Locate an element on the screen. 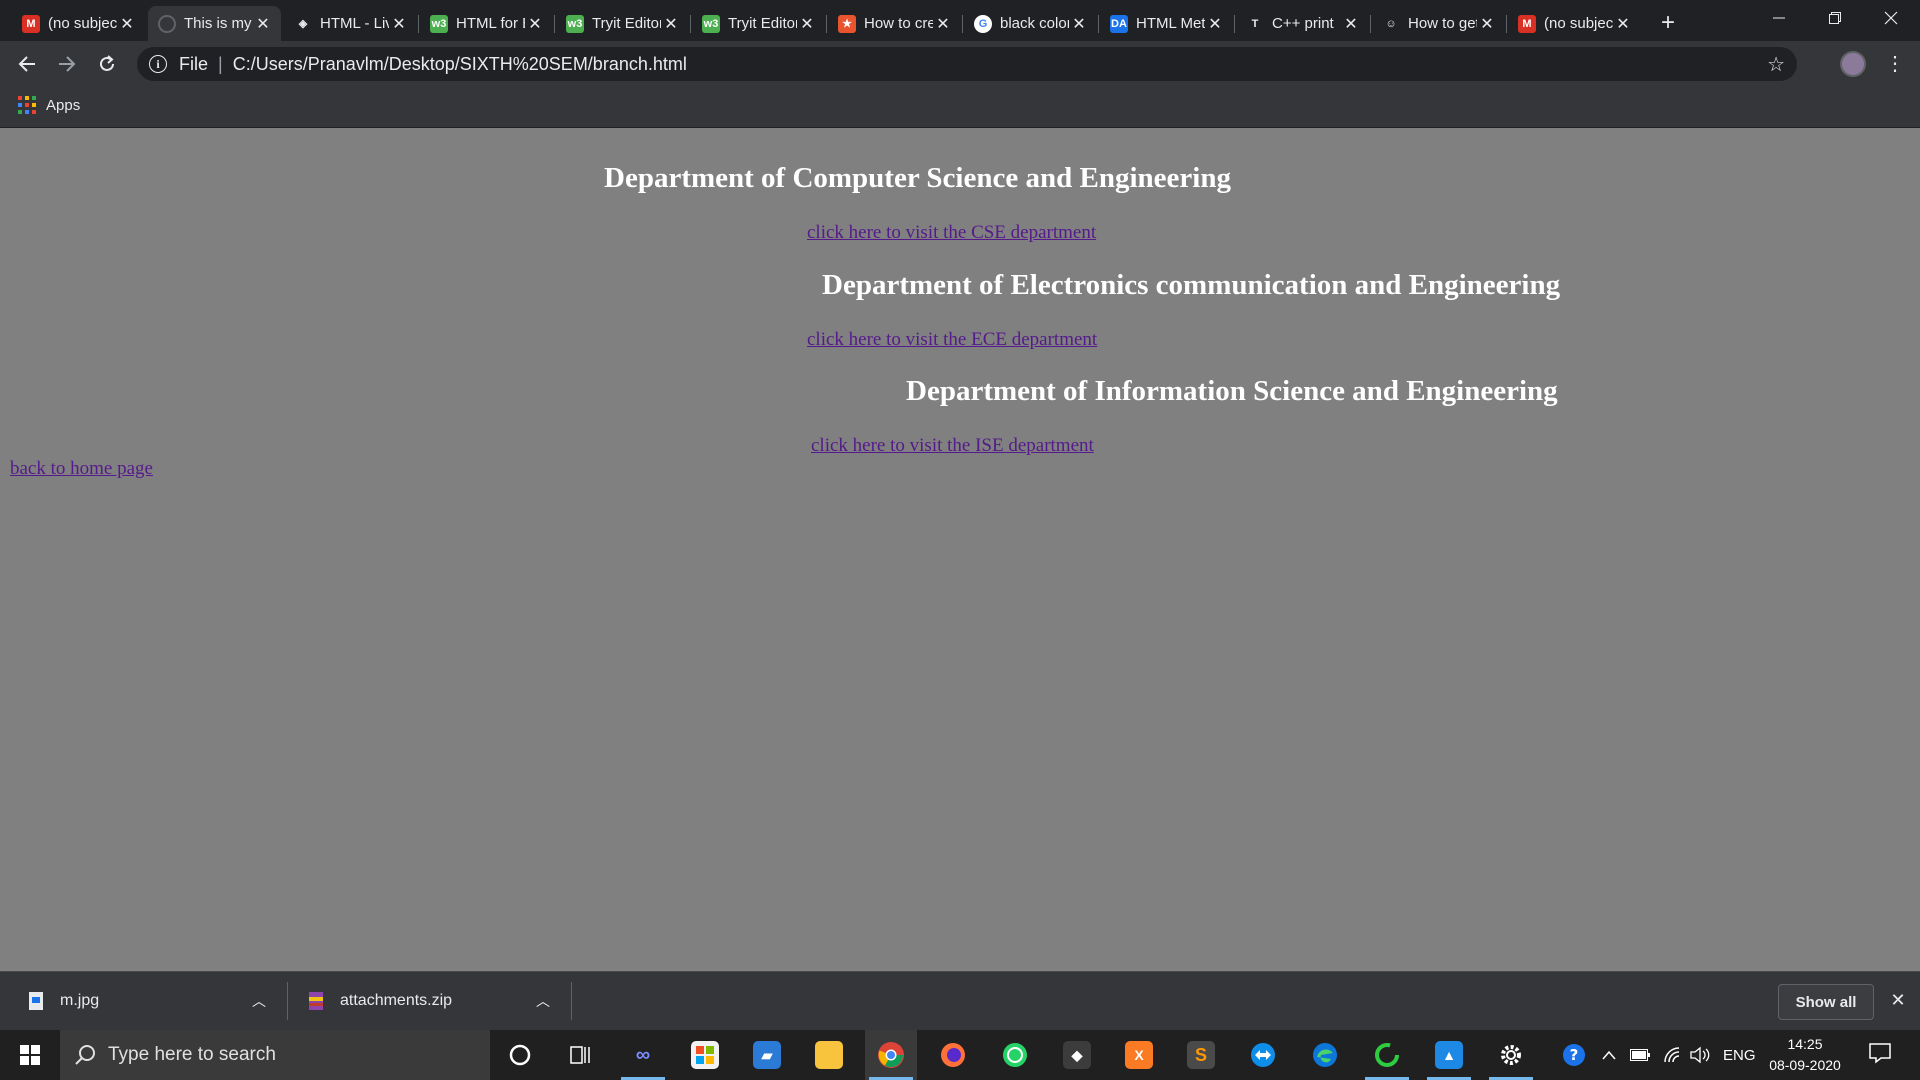 The height and width of the screenshot is (1080, 1920). ece-link: click here to visit the ECE department is located at coordinates (952, 340).